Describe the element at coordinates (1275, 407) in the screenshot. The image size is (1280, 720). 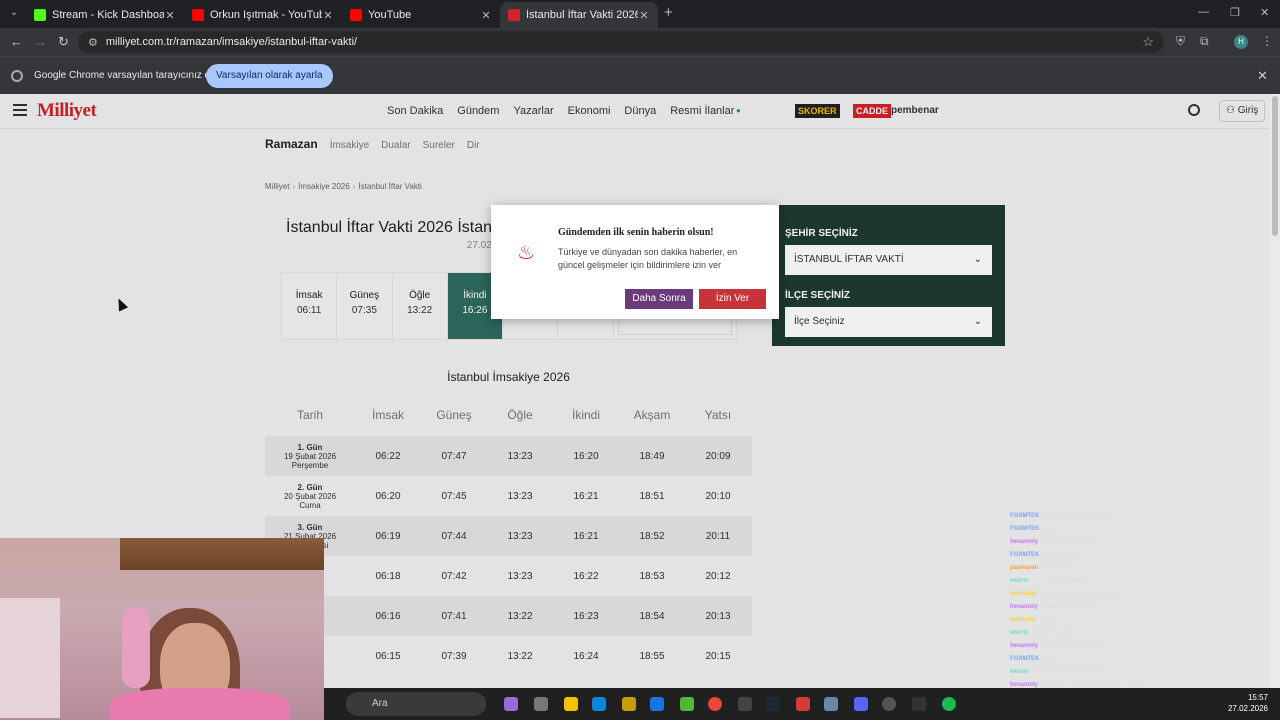
I see `page-scrollbar` at that location.